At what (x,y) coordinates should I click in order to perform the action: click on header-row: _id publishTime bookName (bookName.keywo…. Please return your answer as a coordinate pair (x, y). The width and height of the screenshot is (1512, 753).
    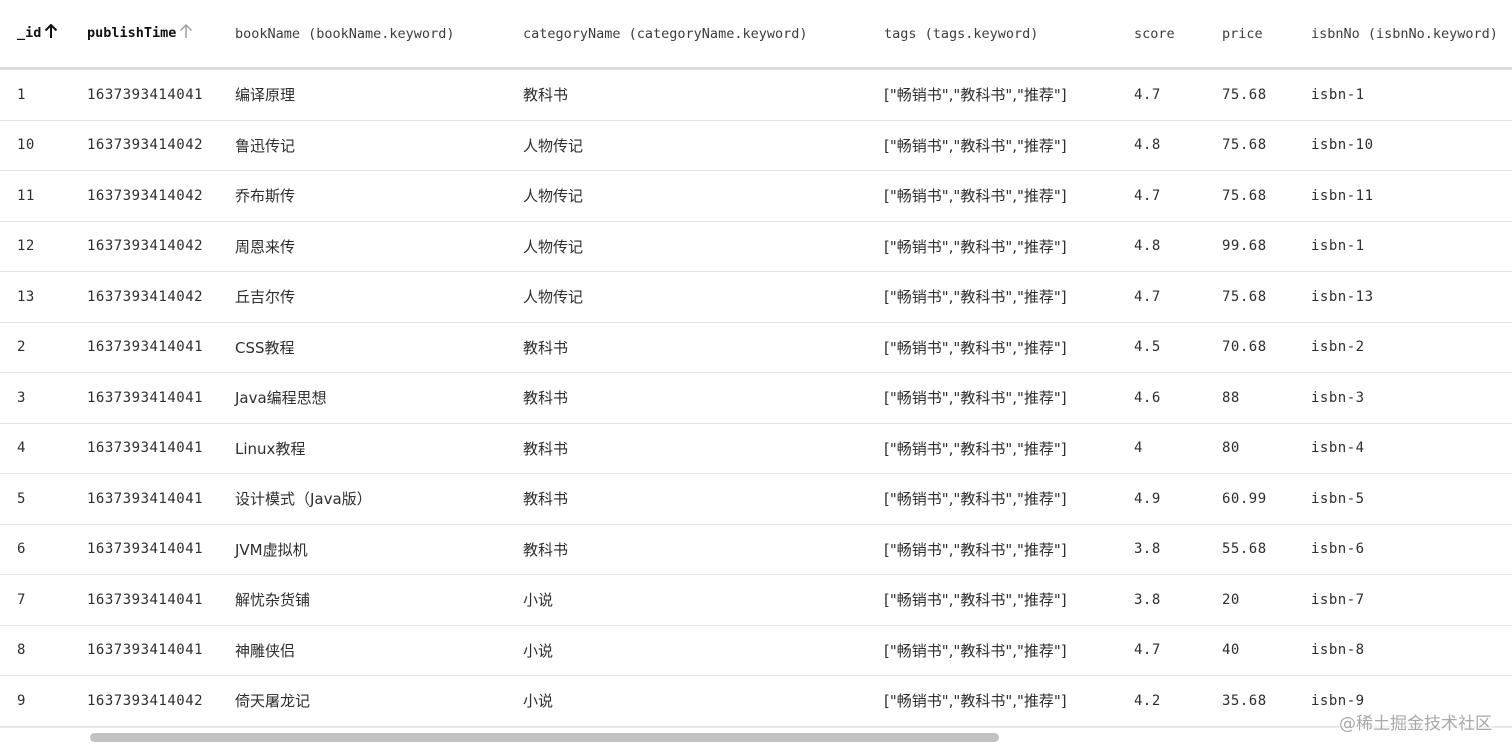
    Looking at the image, I should click on (756, 35).